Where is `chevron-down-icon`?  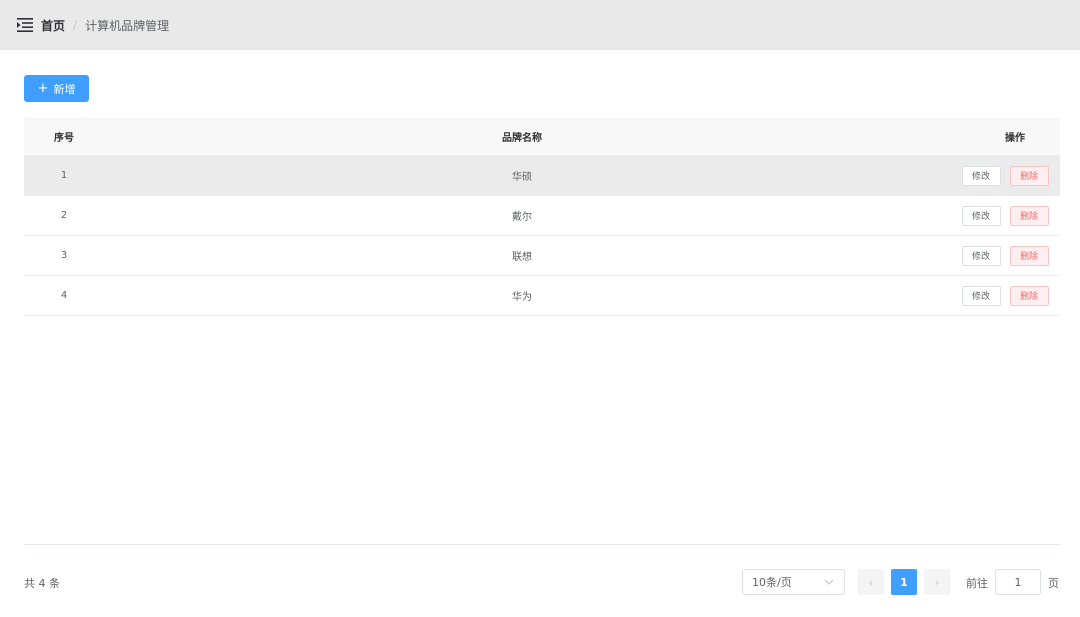 chevron-down-icon is located at coordinates (829, 582).